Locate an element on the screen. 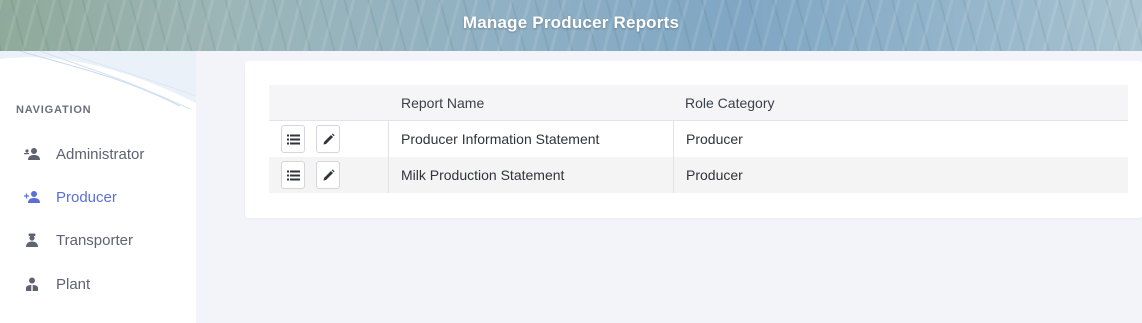 The width and height of the screenshot is (1142, 323). sidebar-item-administrator: Administrator is located at coordinates (98, 154).